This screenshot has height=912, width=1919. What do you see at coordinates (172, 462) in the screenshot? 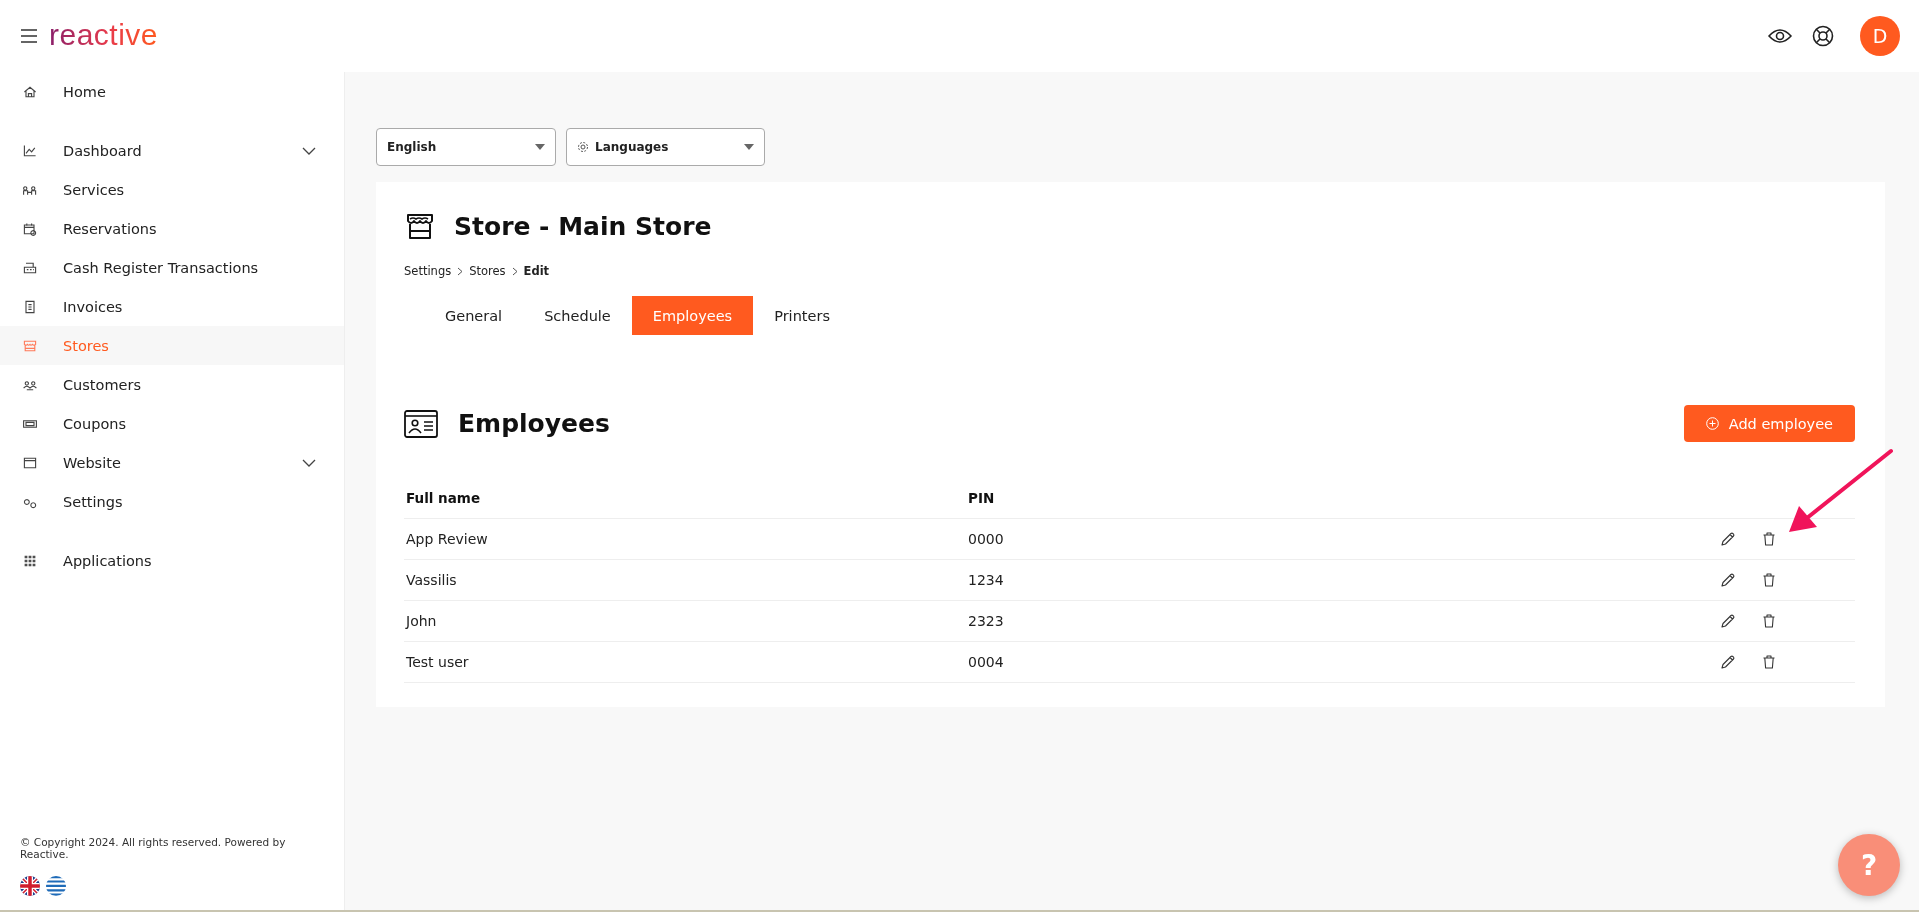
I see `sidebar-item: Website` at bounding box center [172, 462].